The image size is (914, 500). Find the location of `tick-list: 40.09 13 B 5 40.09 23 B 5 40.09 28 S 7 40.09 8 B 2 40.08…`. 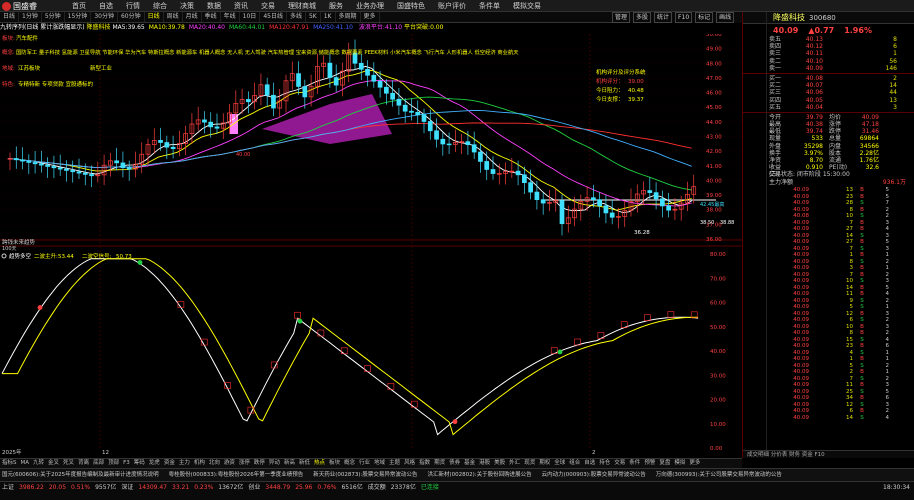

tick-list: 40.09 13 B 5 40.09 23 B 5 40.09 28 S 7 40.09 8 B 2 40.08… is located at coordinates (828, 304).